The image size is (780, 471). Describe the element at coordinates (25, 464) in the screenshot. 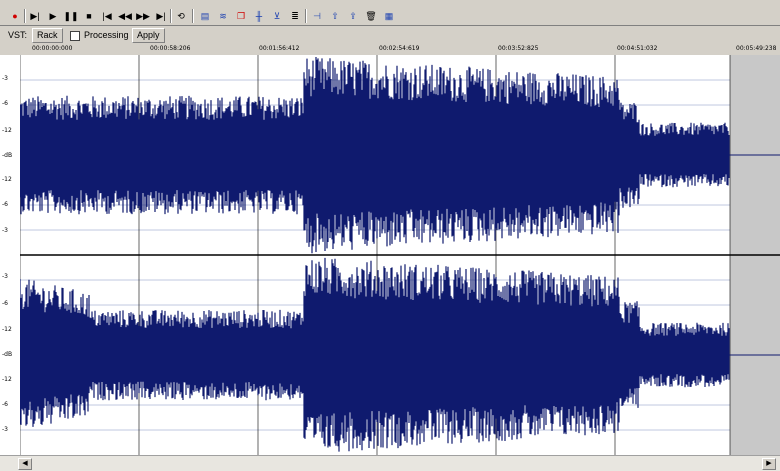

I see `scroll-left-icon: ◀` at that location.